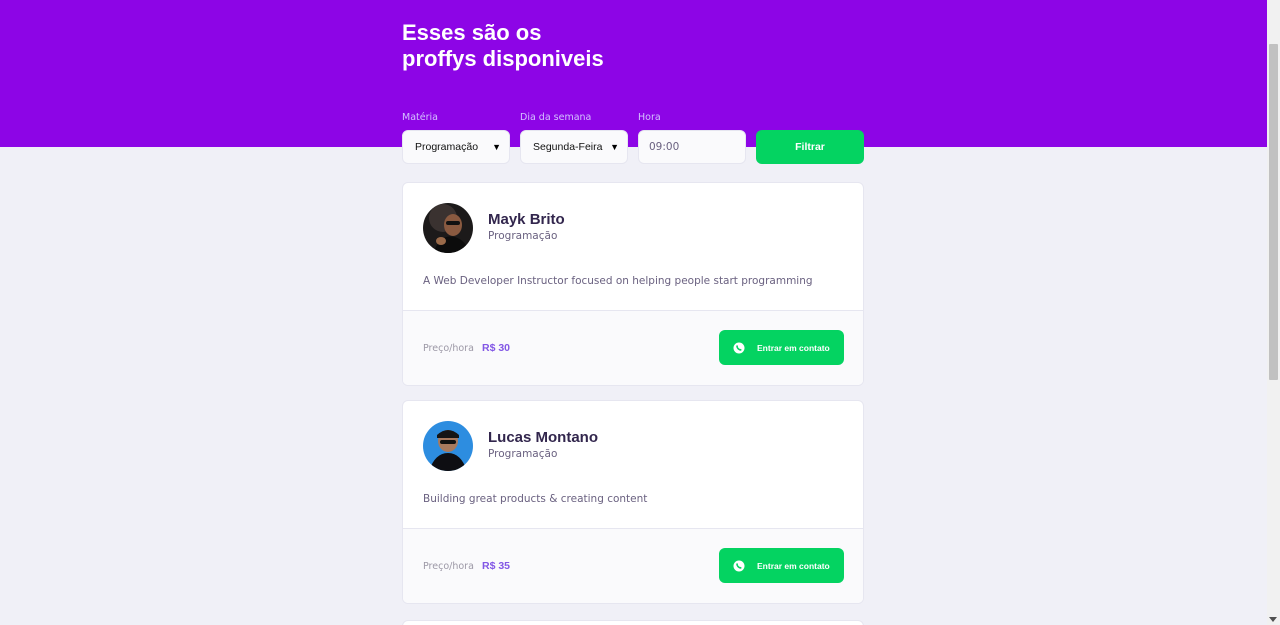 This screenshot has height=625, width=1280. I want to click on page-title: Esses são os proffys disponiveis, so click(562, 46).